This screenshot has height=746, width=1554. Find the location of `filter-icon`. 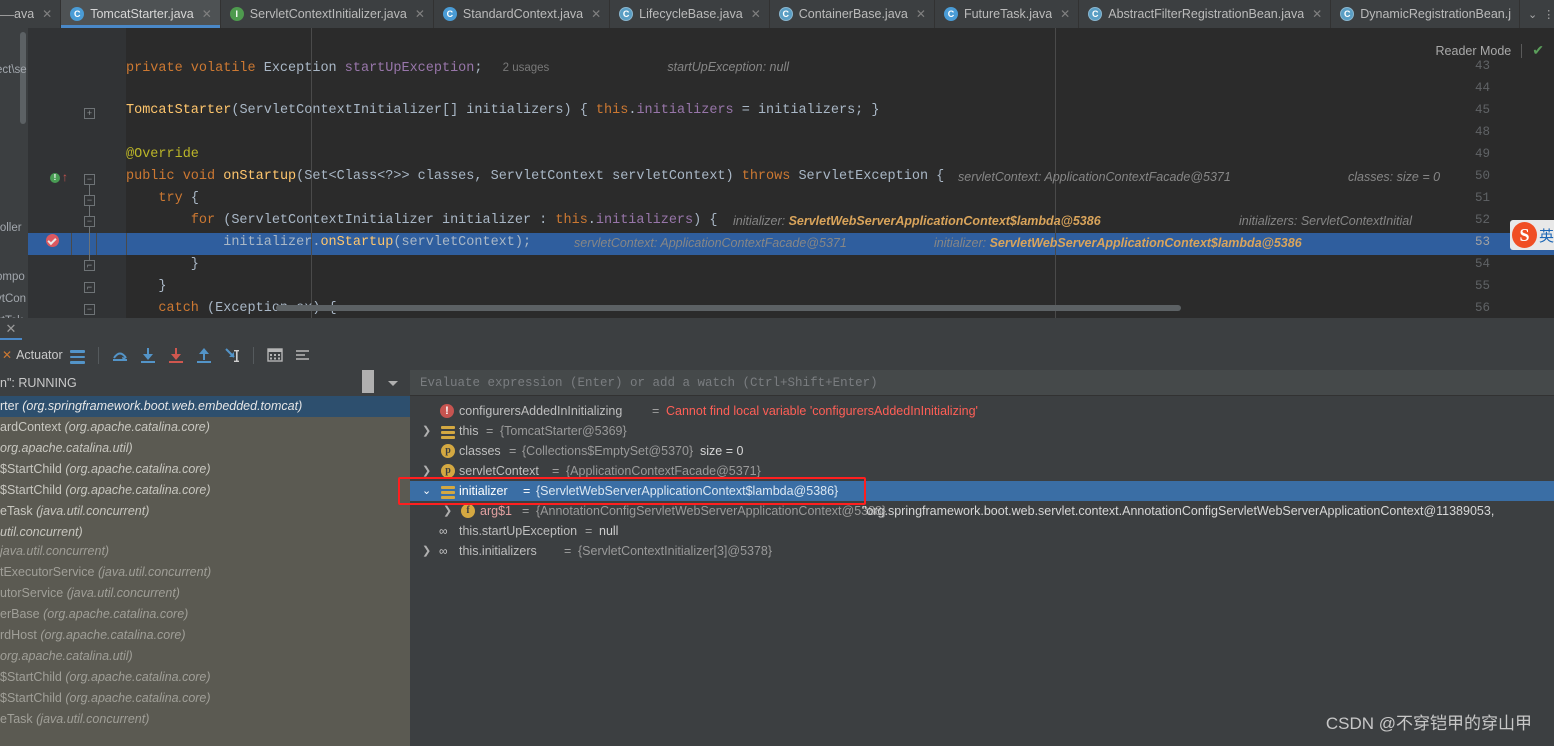

filter-icon is located at coordinates (368, 381).